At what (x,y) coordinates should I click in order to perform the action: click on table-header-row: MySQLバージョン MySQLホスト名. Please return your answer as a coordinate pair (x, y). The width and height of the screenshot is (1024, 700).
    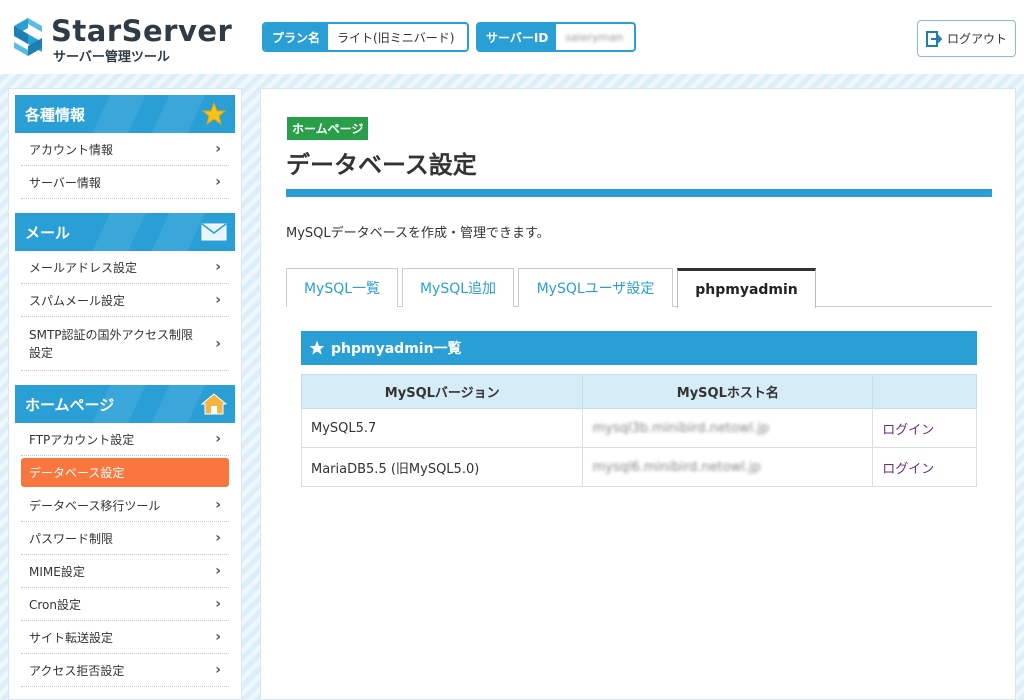
    Looking at the image, I should click on (638, 391).